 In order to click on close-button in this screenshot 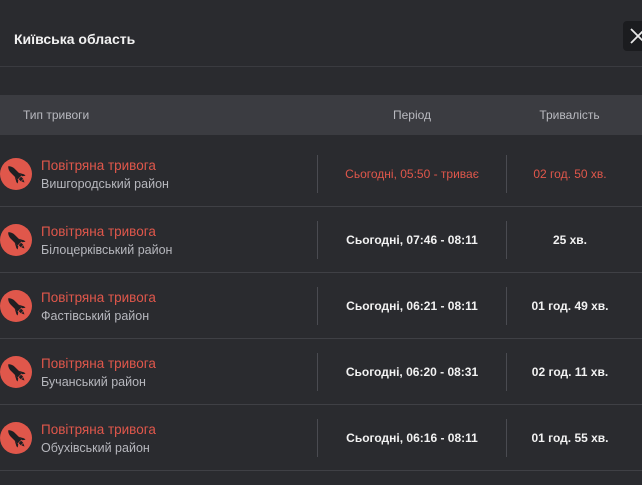, I will do `click(632, 36)`.